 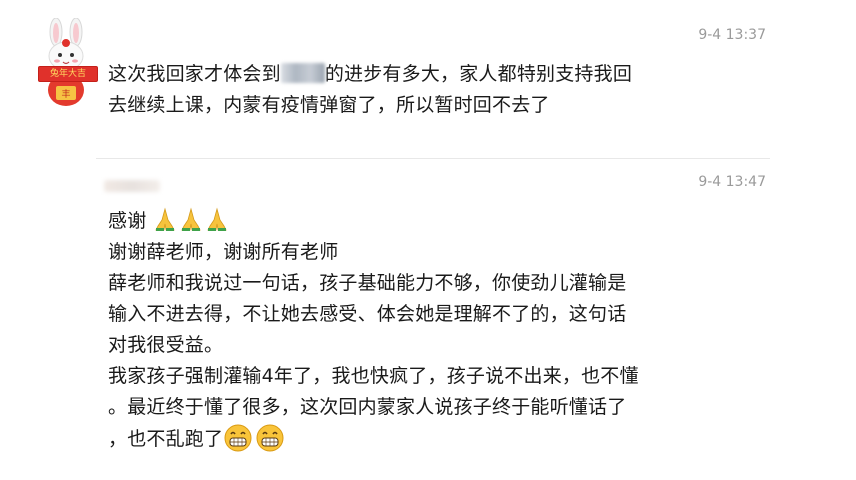 I want to click on svg-text: 丰, so click(x=65, y=94).